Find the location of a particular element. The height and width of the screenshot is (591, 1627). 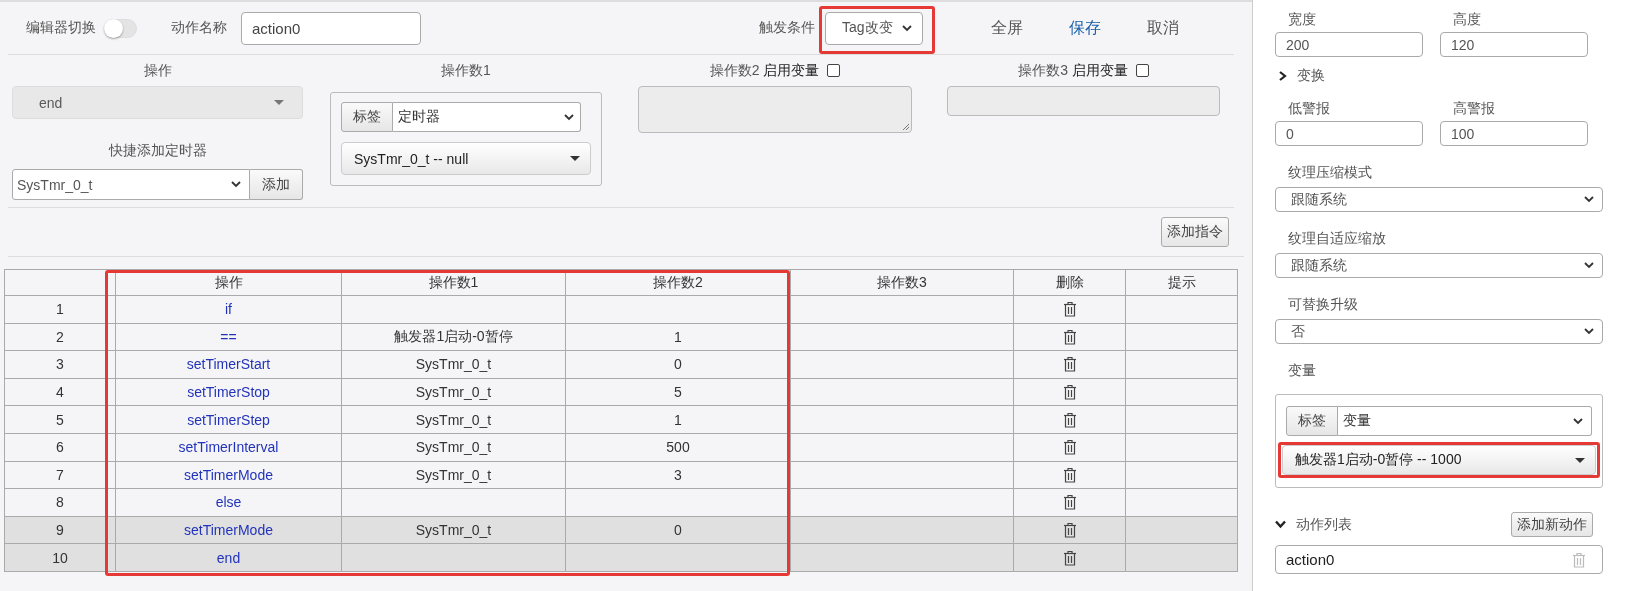

section-toggle: 变换 is located at coordinates (1311, 76).